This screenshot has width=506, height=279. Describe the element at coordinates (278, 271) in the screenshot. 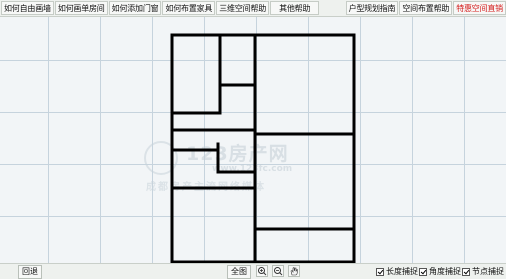

I see `zoom-out-icon` at that location.